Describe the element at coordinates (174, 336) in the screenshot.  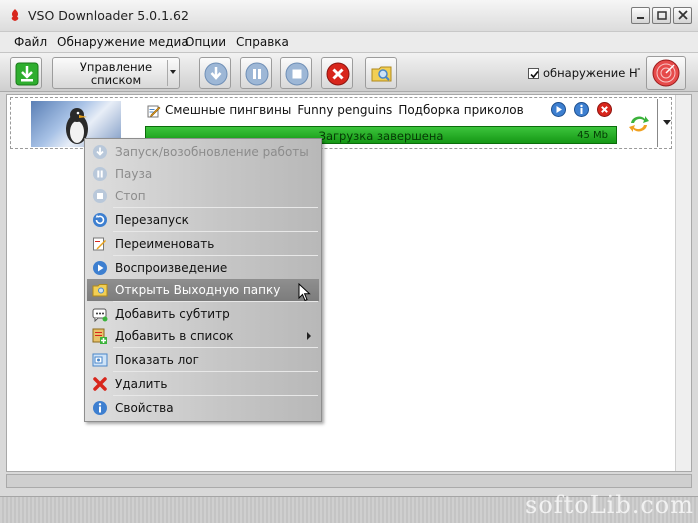
I see `context-menu-label: Добавить в список` at that location.